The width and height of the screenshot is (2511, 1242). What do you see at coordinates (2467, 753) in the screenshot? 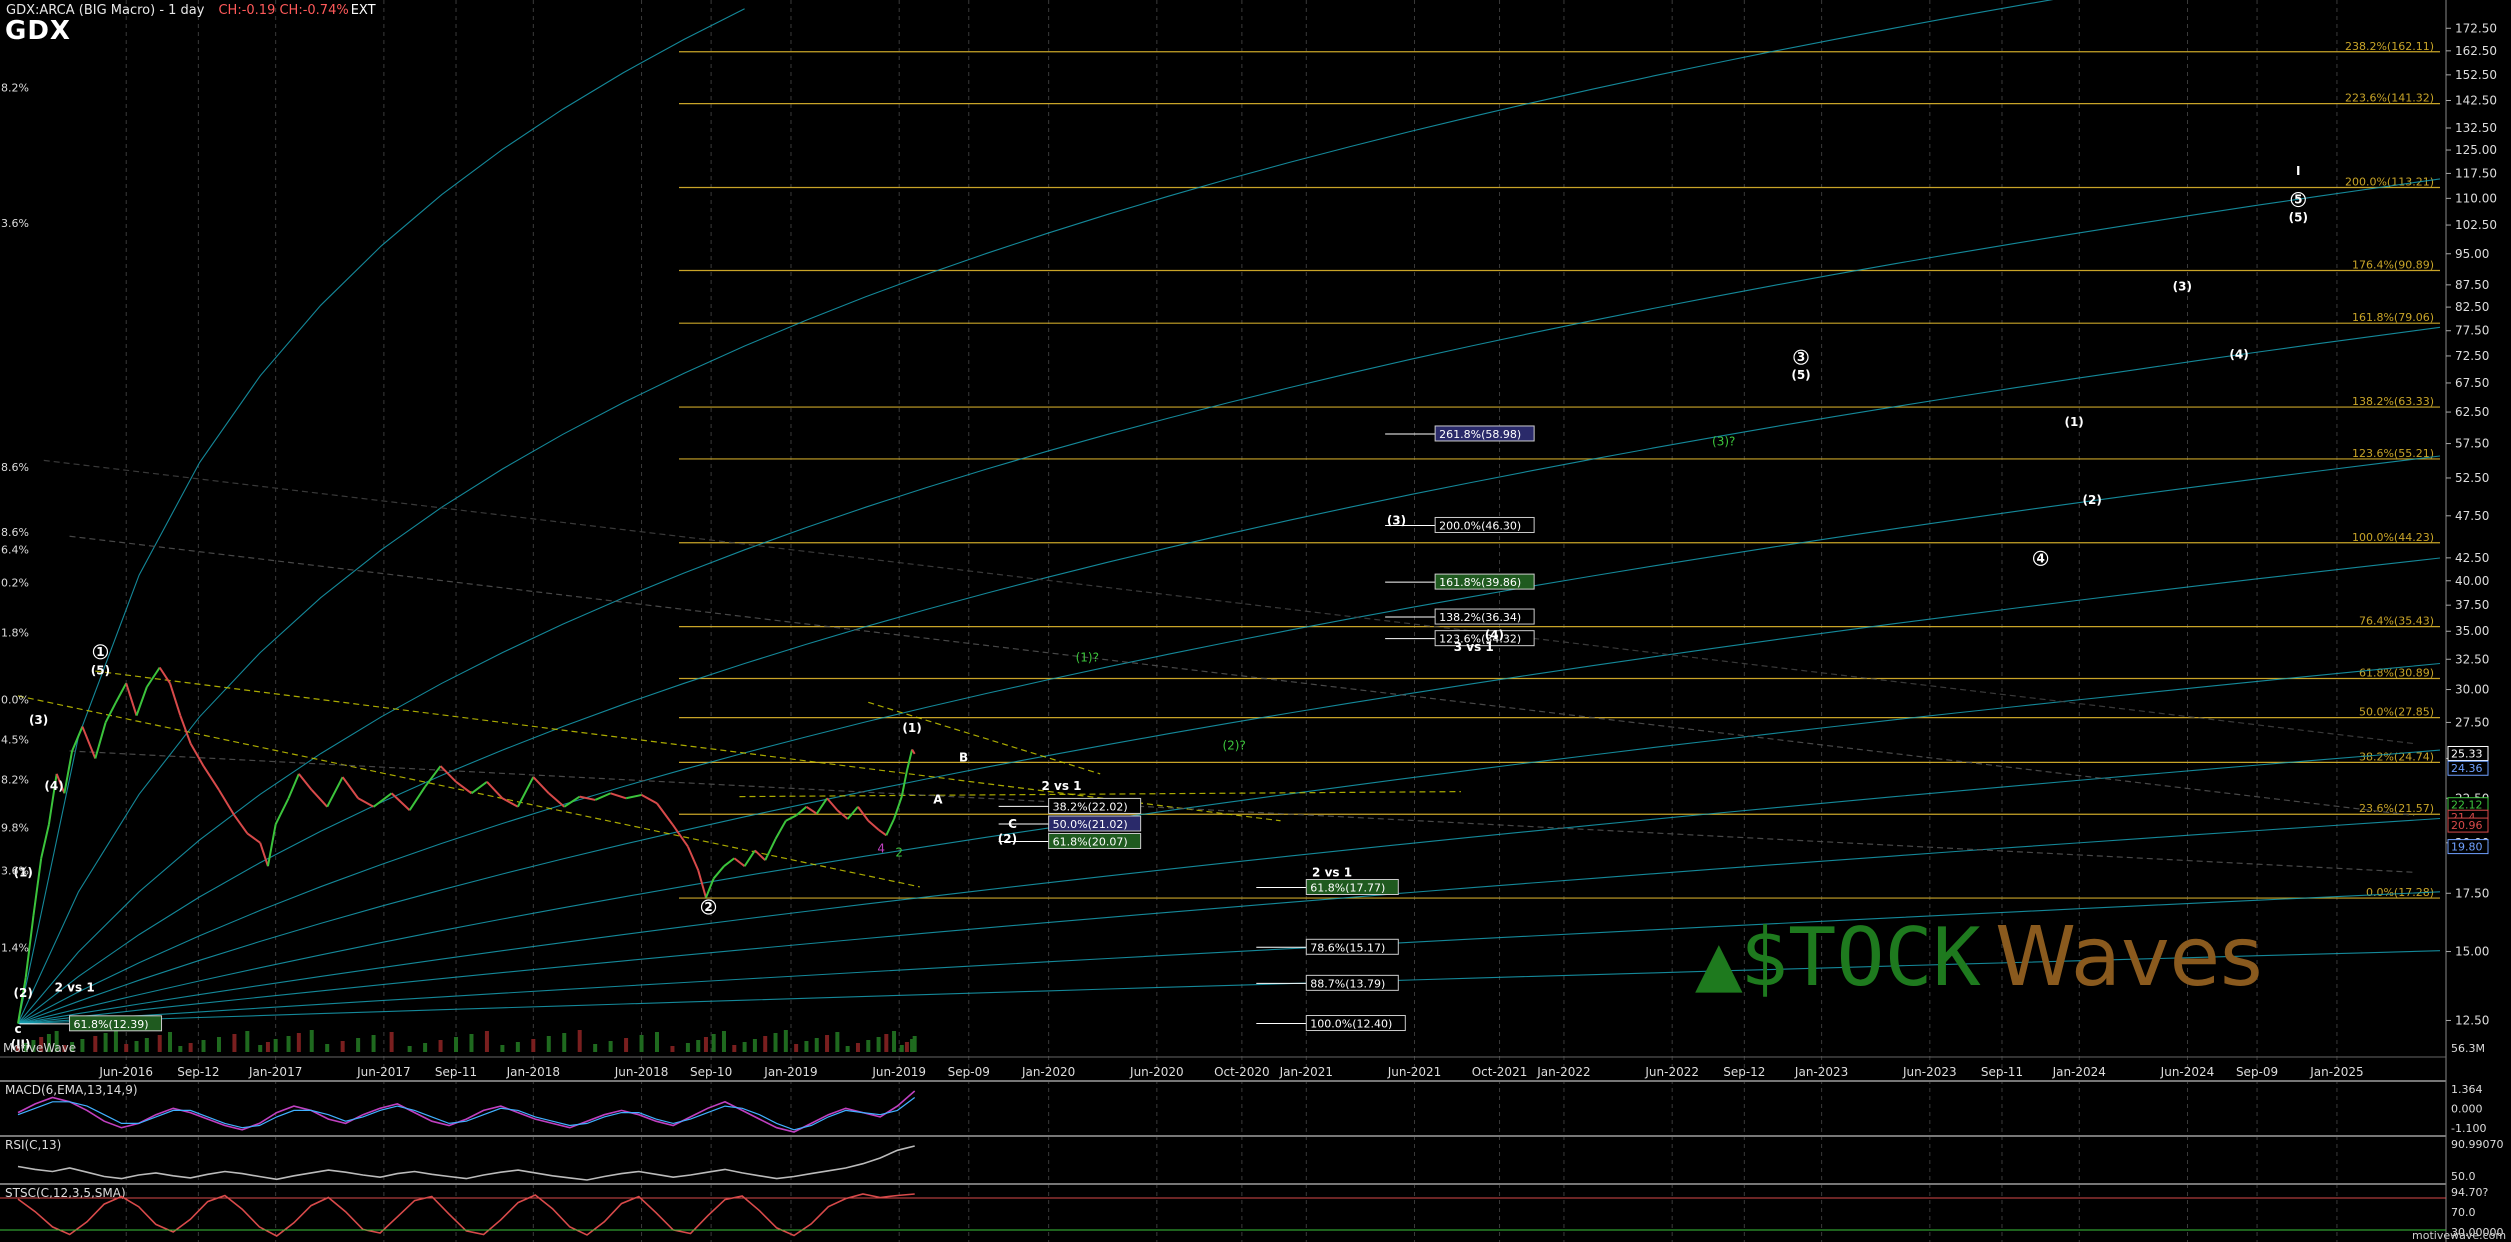
I see `price-tag: 25.33` at bounding box center [2467, 753].